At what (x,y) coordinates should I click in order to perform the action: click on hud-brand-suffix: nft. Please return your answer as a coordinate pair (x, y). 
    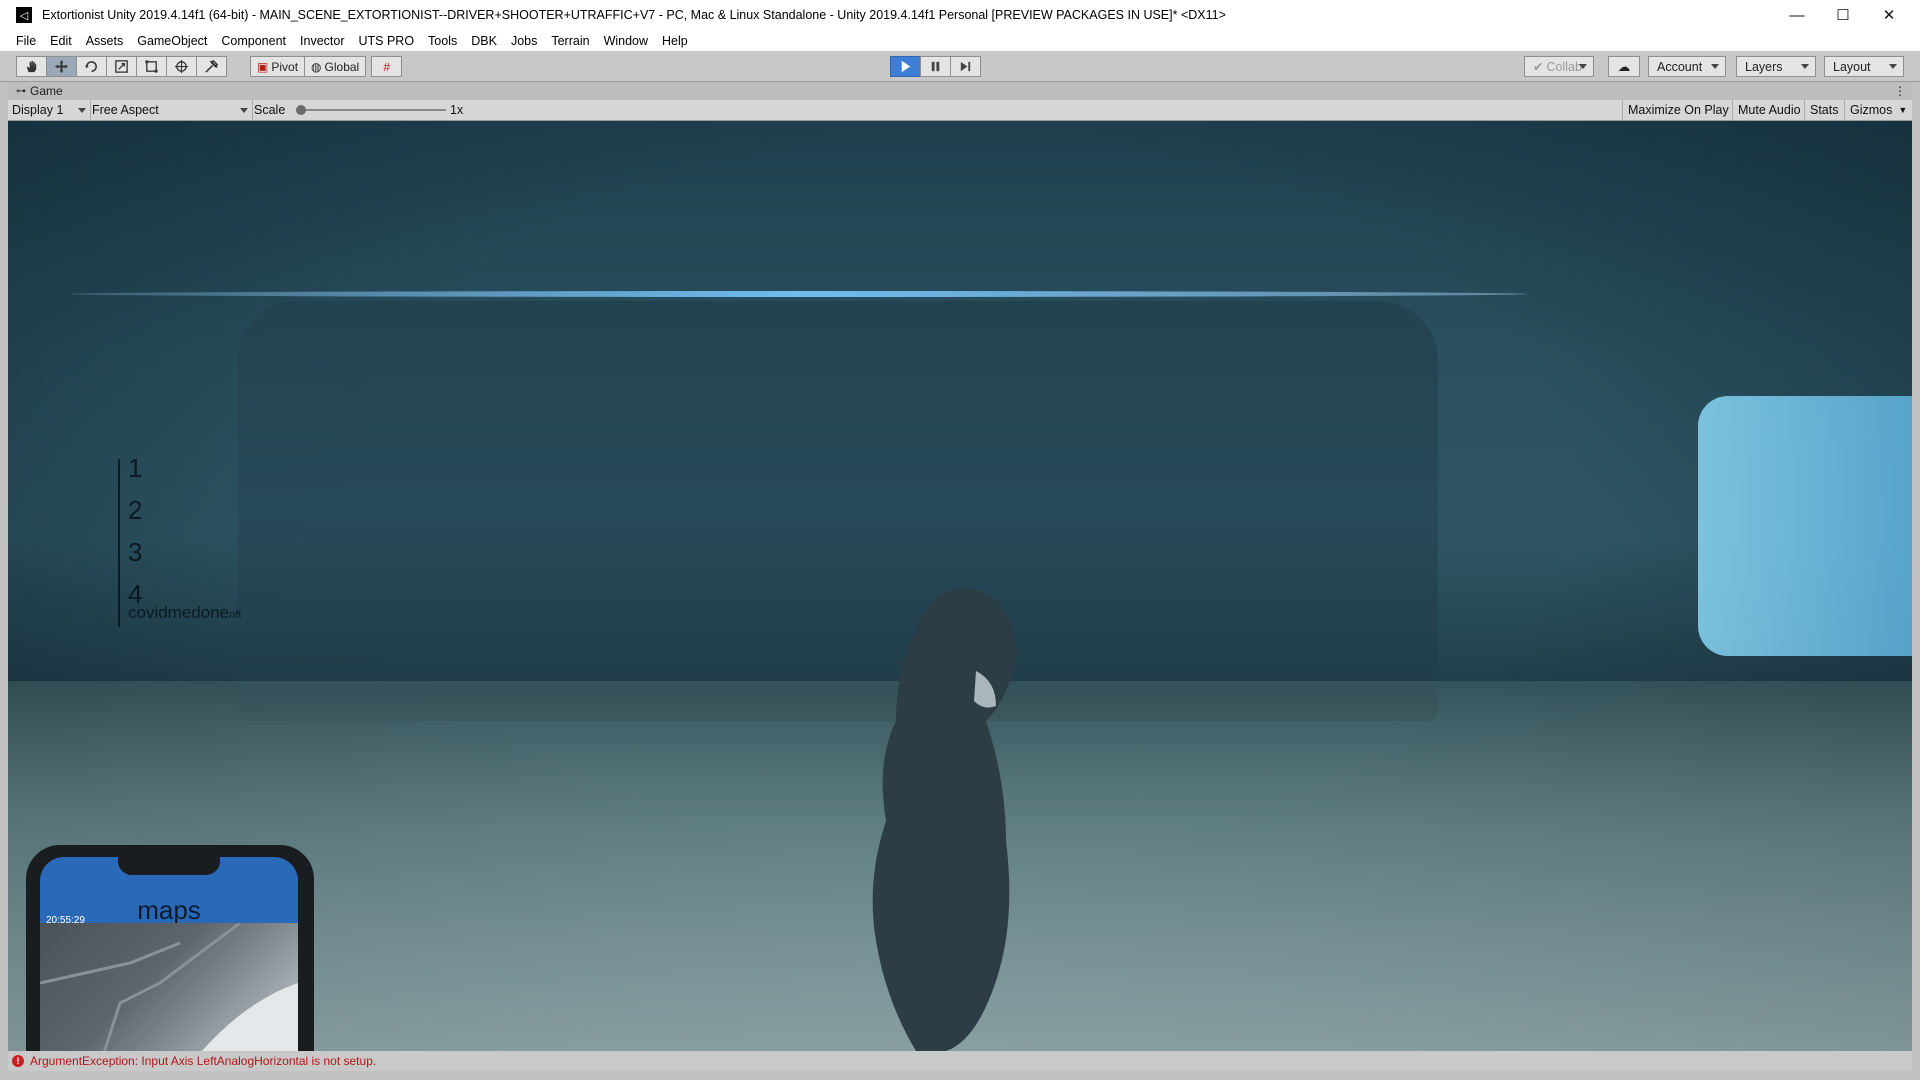
    Looking at the image, I should click on (235, 615).